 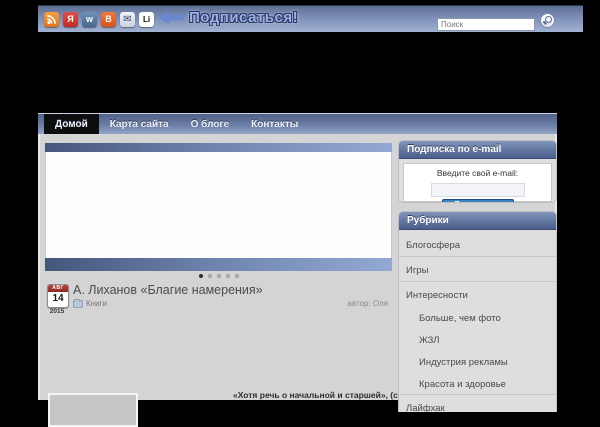 I want to click on email-field, so click(x=477, y=189).